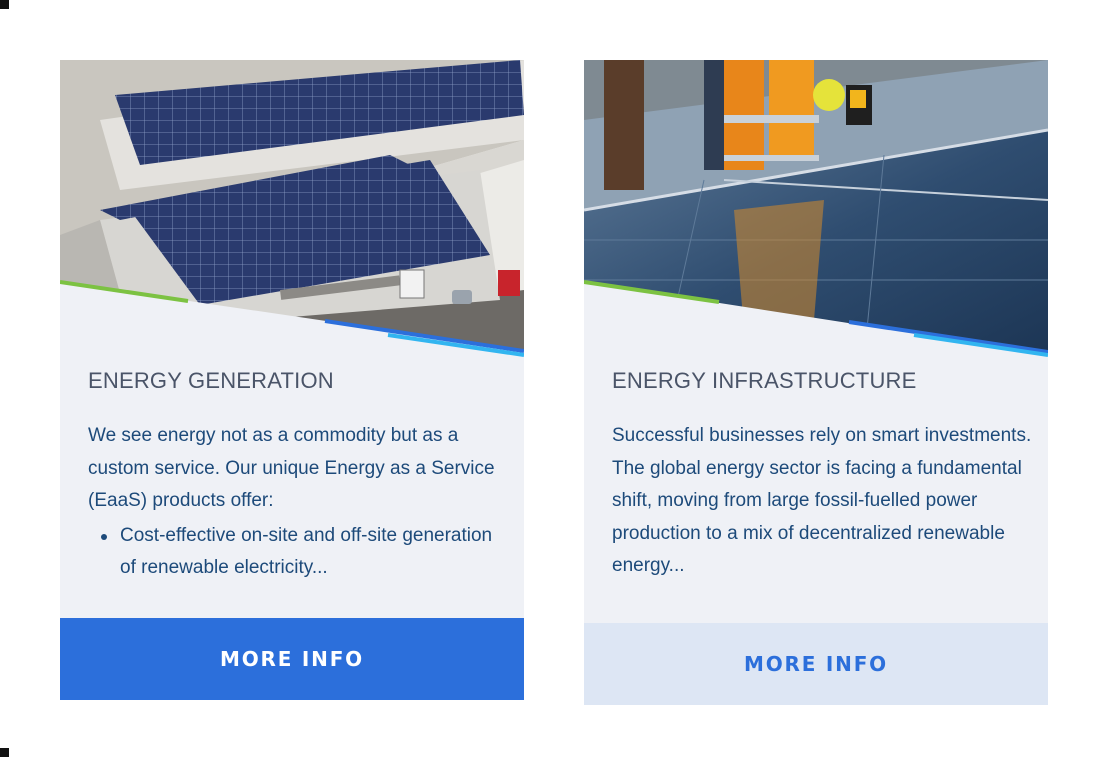 This screenshot has width=1110, height=760. I want to click on corner-mark-top-left, so click(4, 4).